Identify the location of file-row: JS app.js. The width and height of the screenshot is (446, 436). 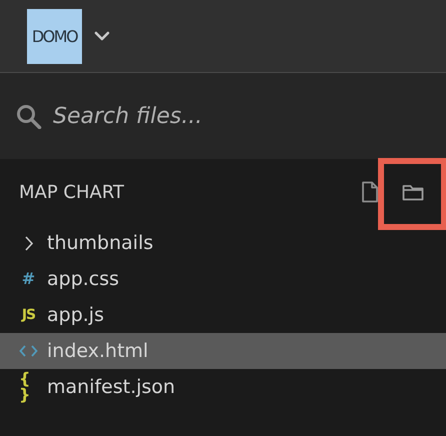
(223, 315).